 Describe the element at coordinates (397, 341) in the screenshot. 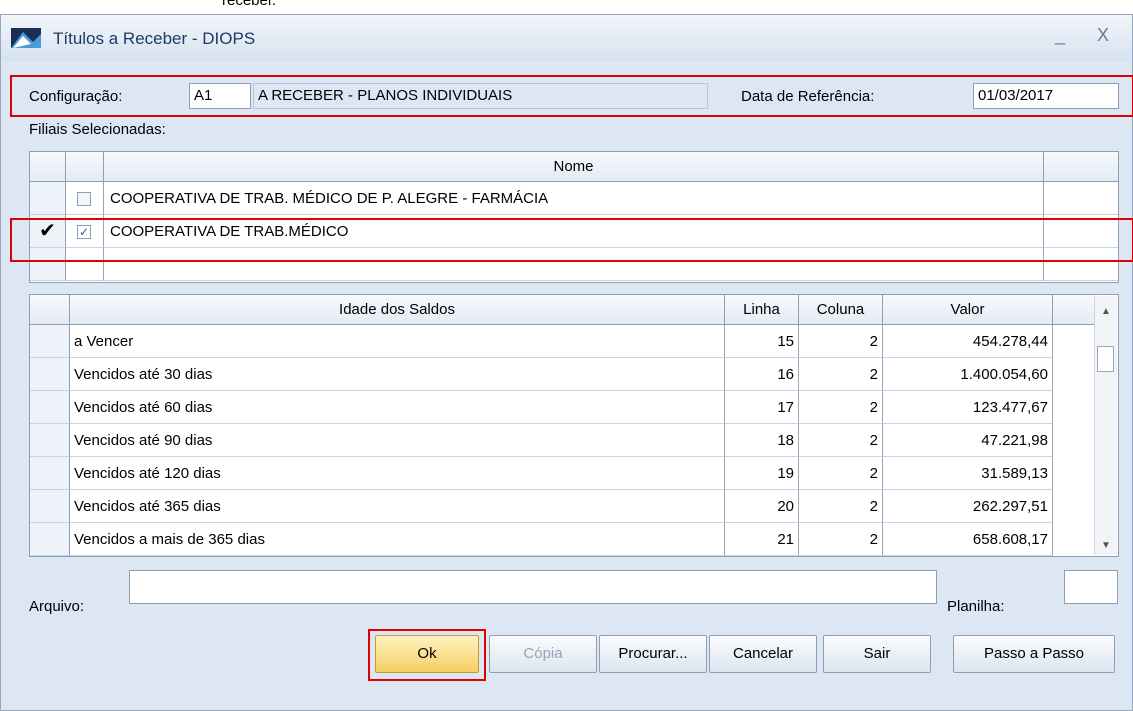

I see `saldo-idade: a Vencer` at that location.